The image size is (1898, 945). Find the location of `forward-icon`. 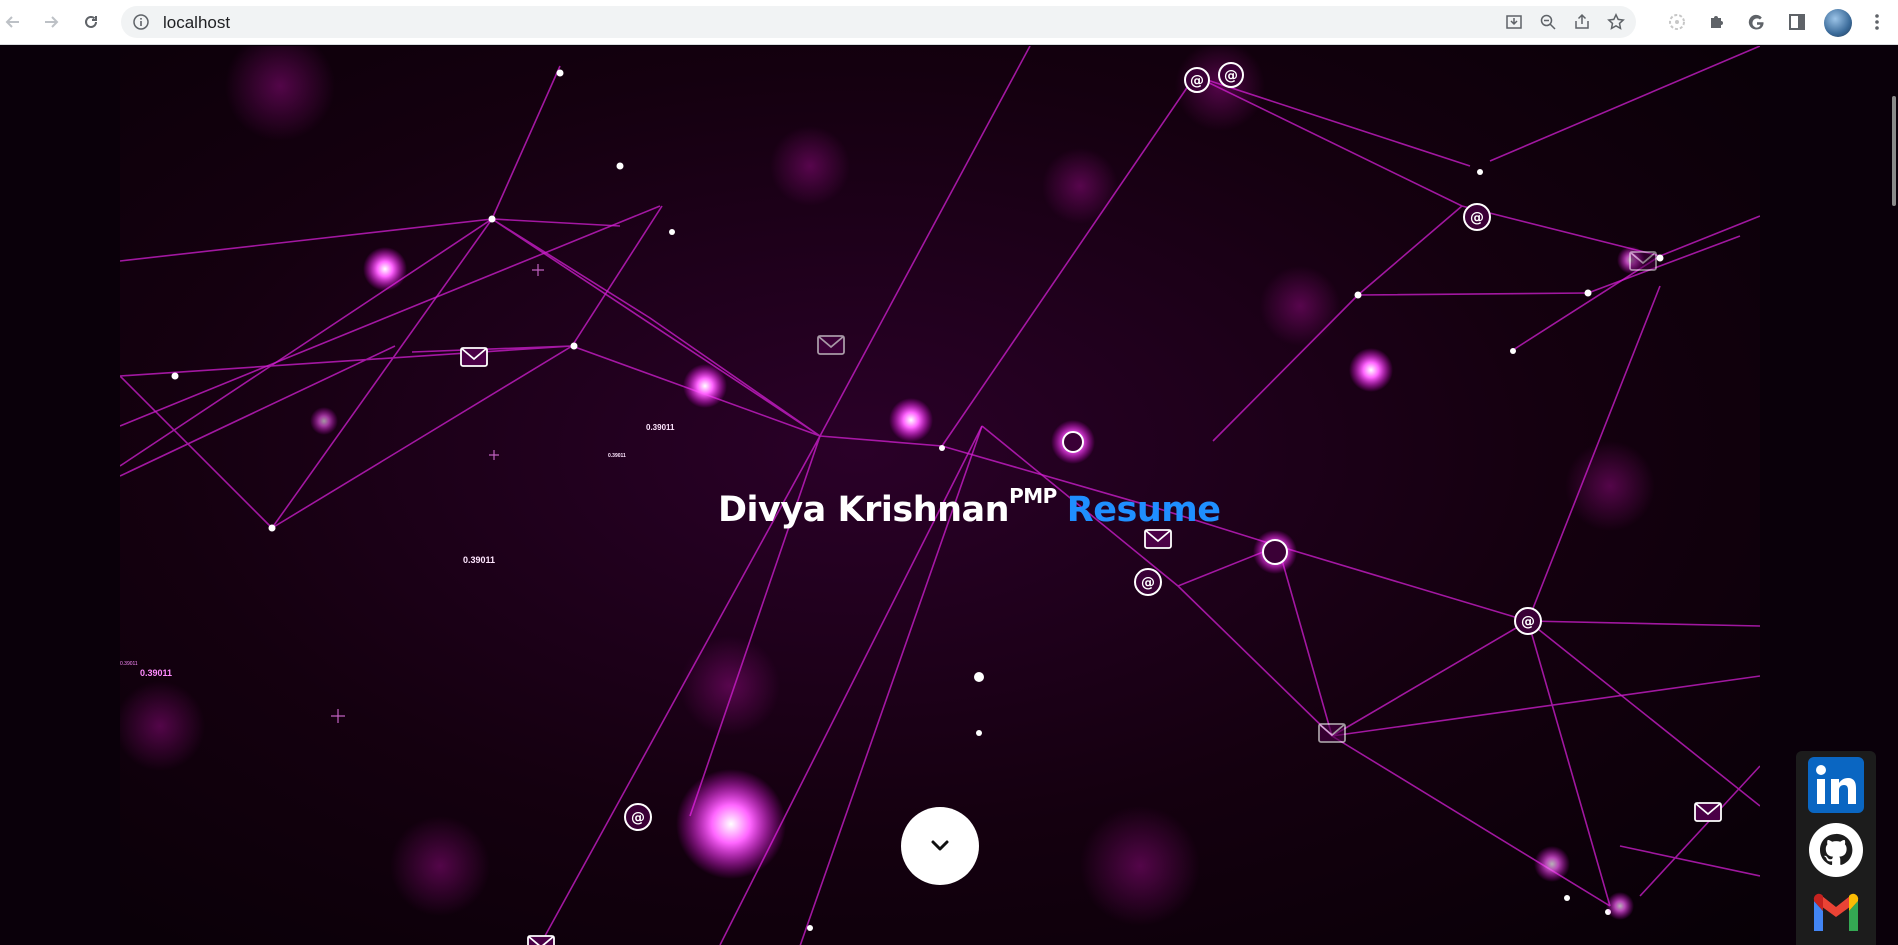

forward-icon is located at coordinates (51, 22).